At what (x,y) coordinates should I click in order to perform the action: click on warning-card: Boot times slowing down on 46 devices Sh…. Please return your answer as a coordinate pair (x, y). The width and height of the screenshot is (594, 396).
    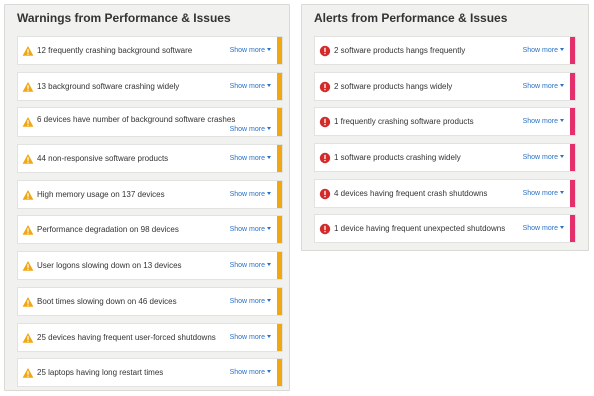
    Looking at the image, I should click on (150, 301).